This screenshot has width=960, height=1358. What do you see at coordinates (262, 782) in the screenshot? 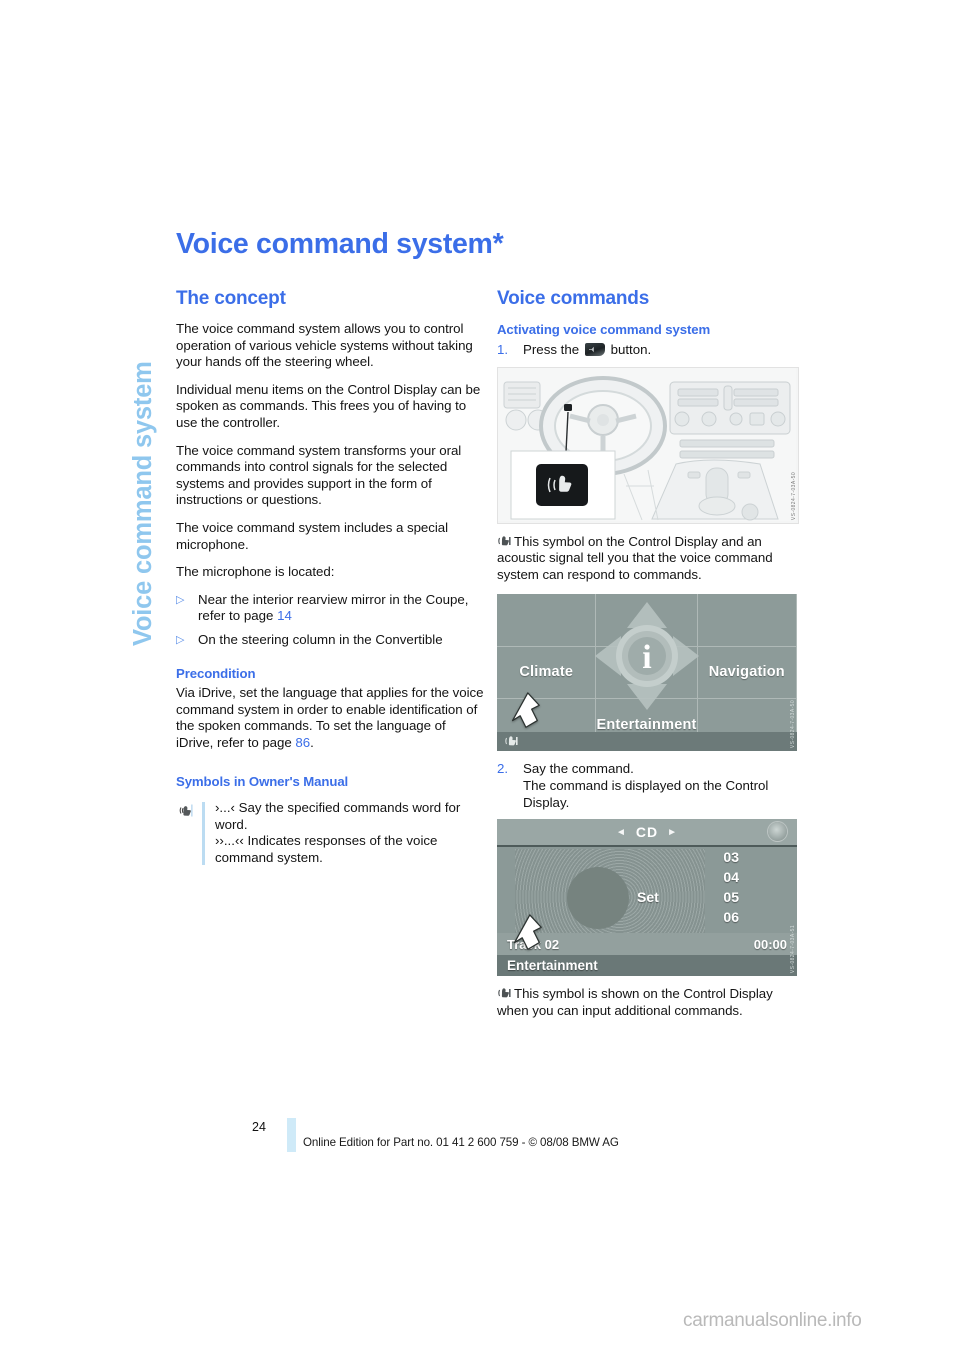
I see `subheading-symbols-in-owners-manual: Symbols in Owner's Manual` at bounding box center [262, 782].